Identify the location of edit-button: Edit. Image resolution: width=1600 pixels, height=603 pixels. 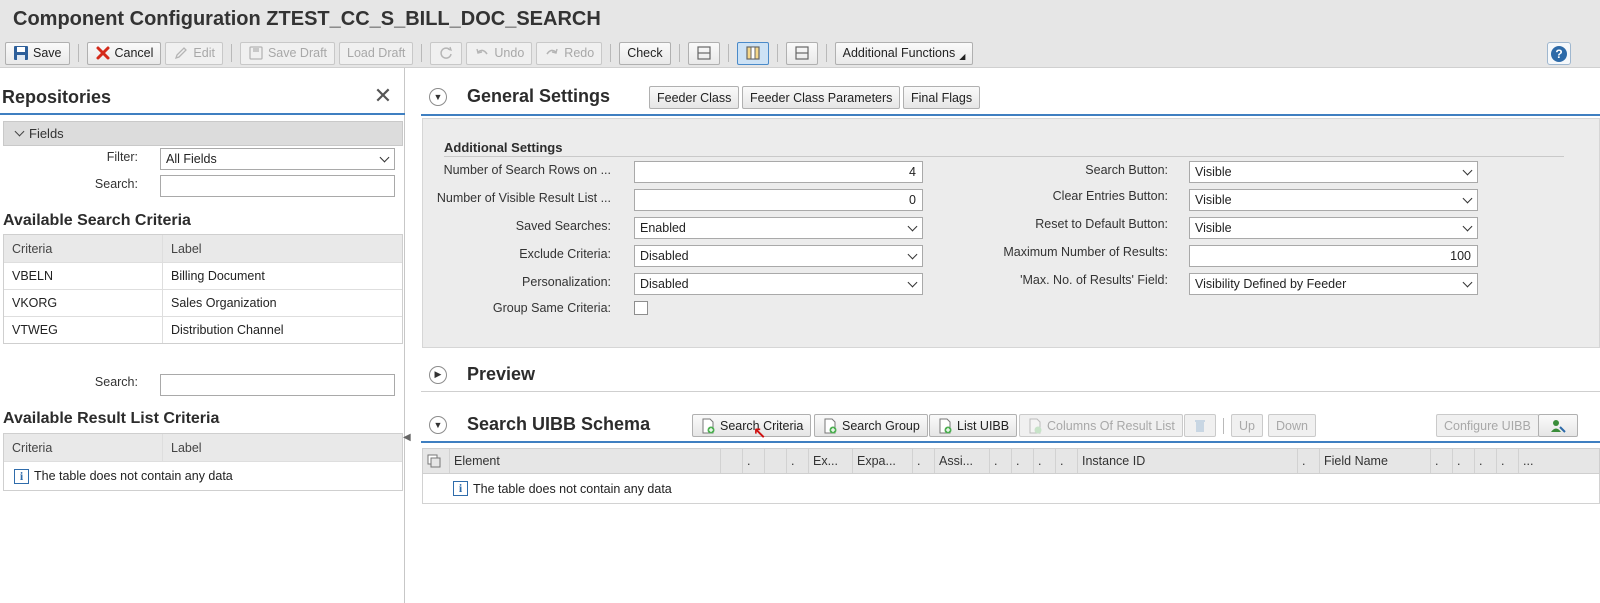
(194, 53).